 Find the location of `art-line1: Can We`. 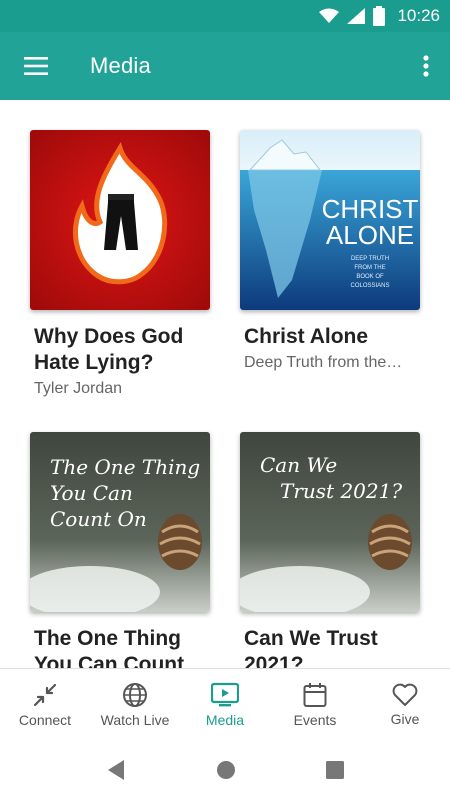

art-line1: Can We is located at coordinates (298, 465).